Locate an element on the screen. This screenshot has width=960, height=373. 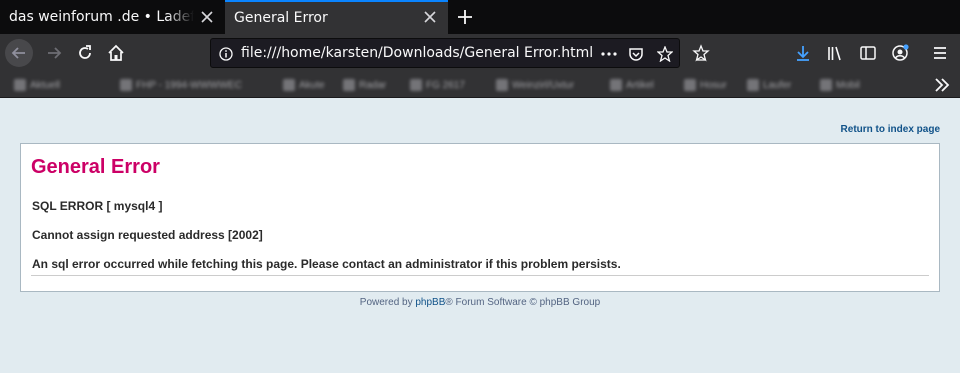
phpbb-link: phpBB is located at coordinates (430, 302).